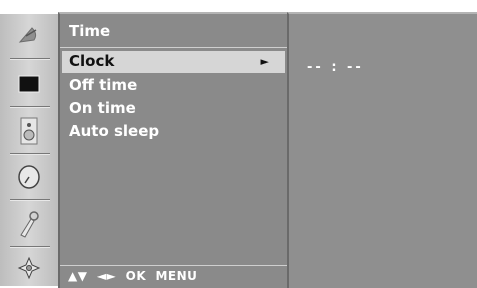 The image size is (477, 288). I want to click on clock-icon, so click(29, 177).